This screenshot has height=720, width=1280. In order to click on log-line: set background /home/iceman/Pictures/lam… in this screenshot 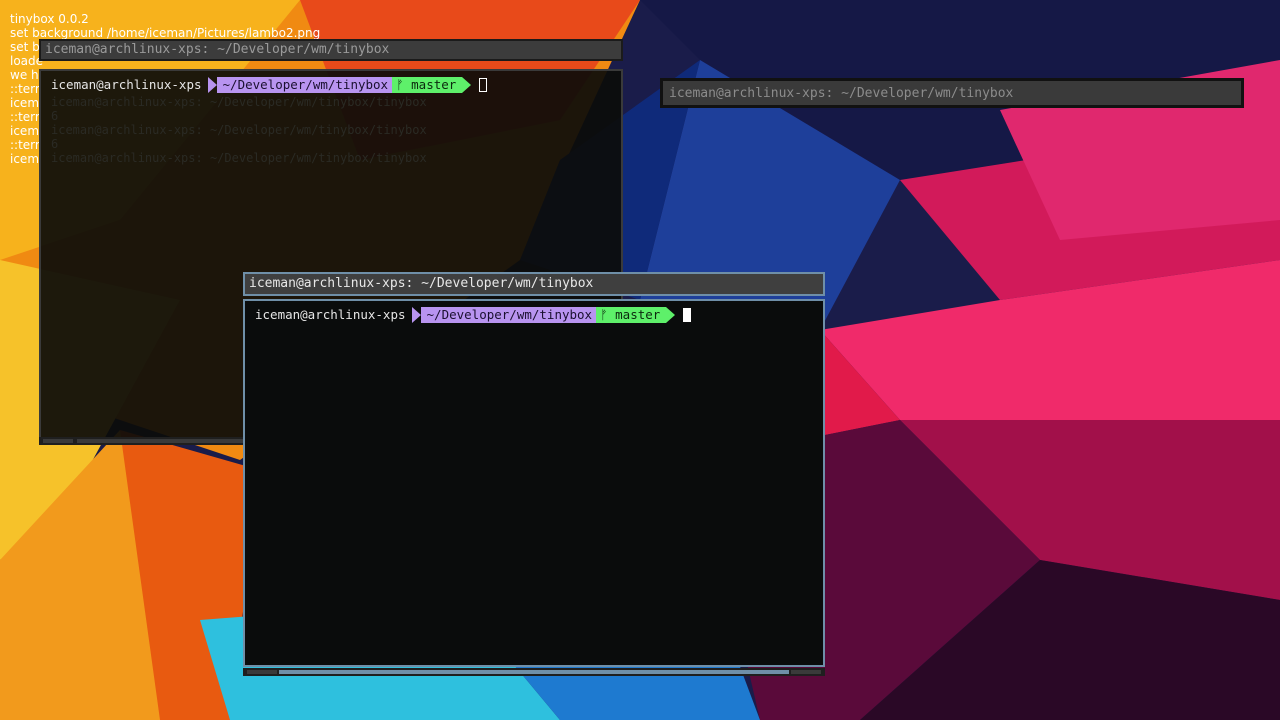, I will do `click(165, 33)`.